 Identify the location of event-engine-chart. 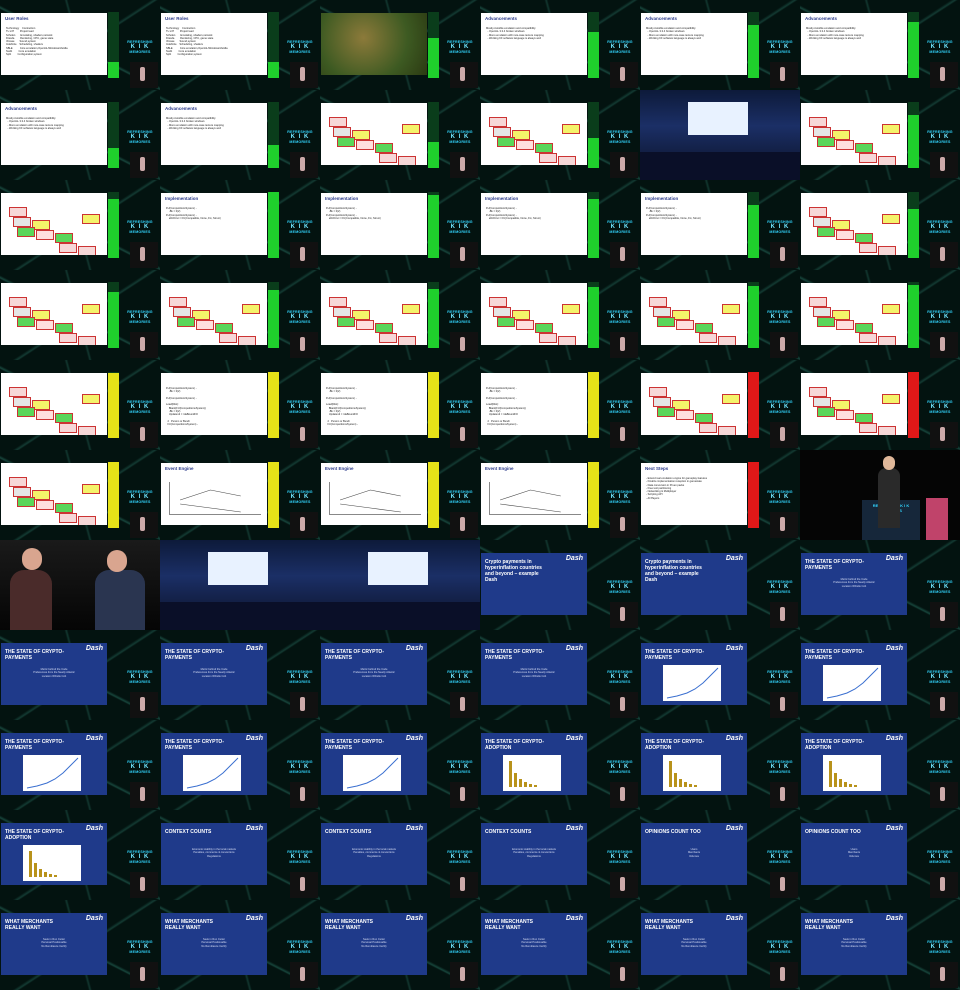
(375, 498).